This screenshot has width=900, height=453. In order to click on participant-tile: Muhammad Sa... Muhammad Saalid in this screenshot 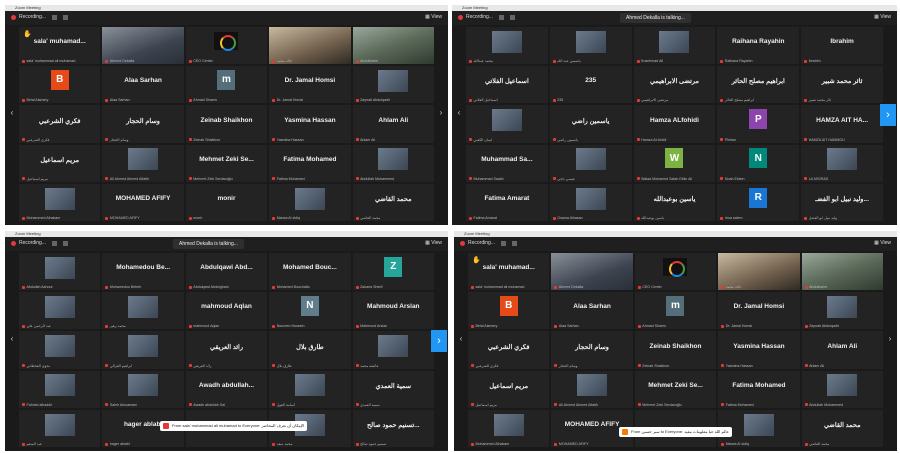, I will do `click(507, 163)`.